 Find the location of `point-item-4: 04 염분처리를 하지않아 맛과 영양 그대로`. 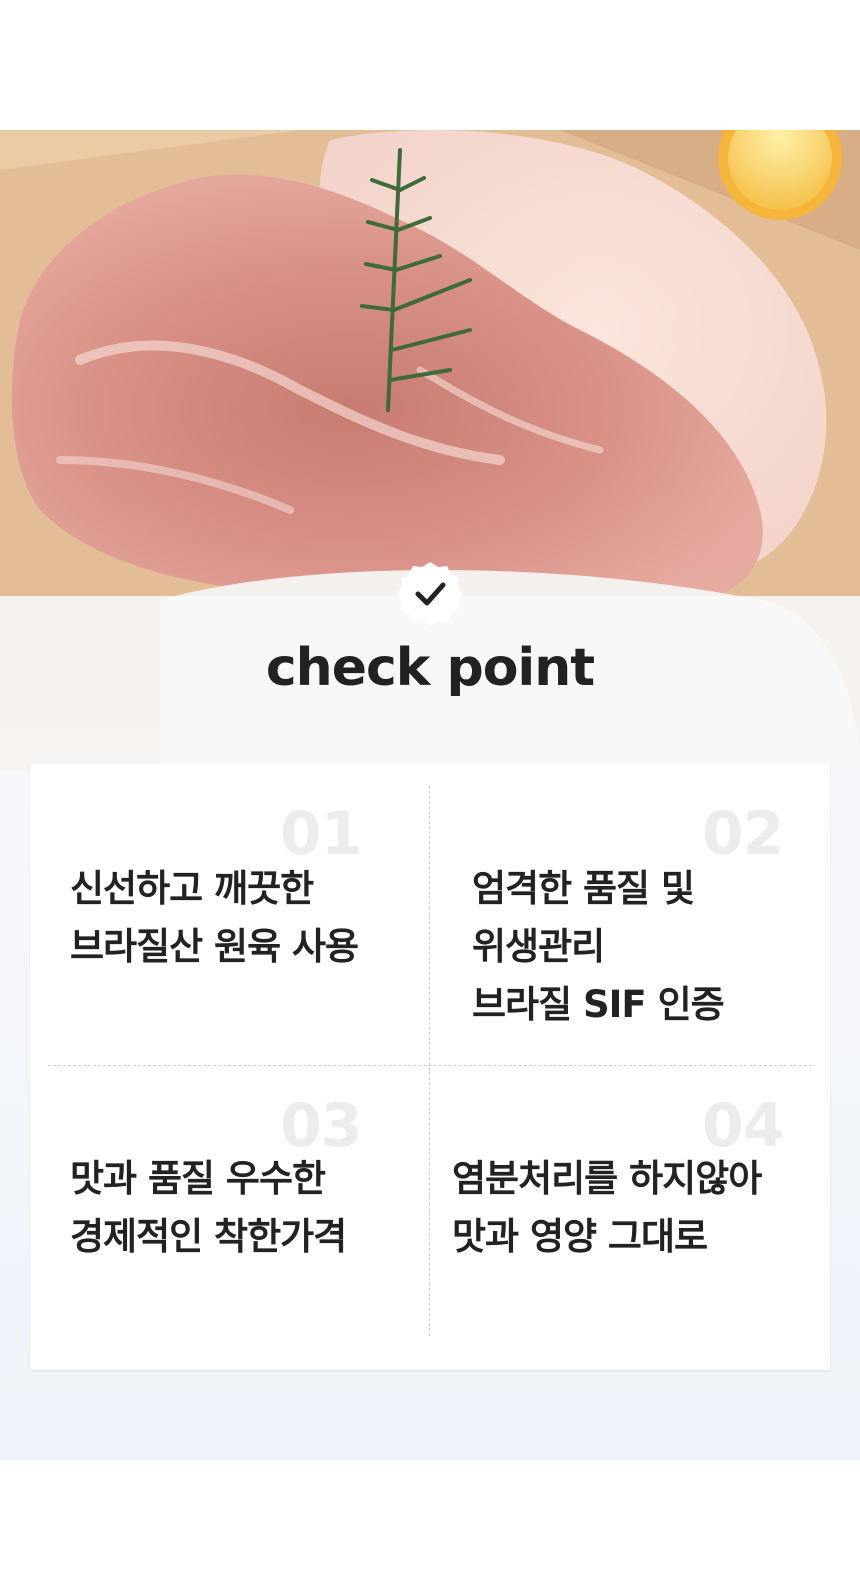

point-item-4: 04 염분처리를 하지않아 맛과 영양 그대로 is located at coordinates (625, 1216).